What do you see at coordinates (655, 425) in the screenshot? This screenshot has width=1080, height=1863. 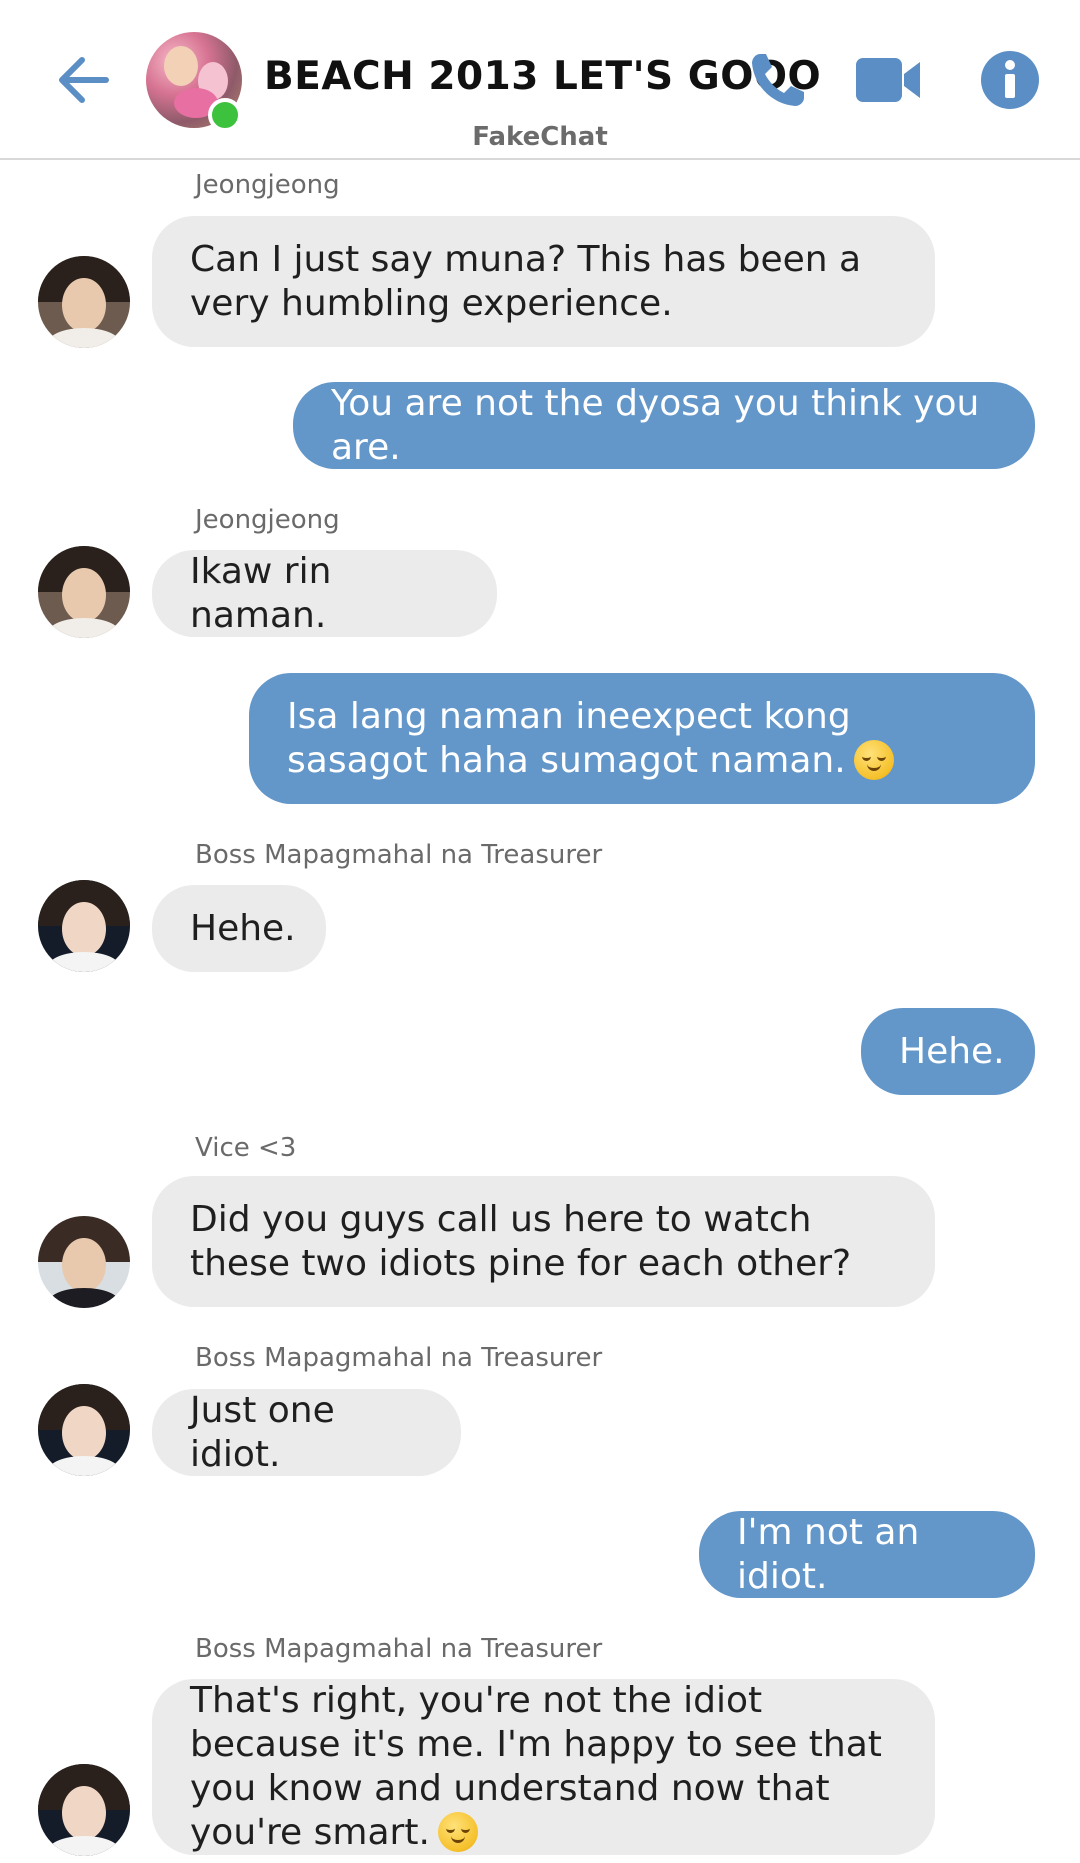 I see `message-text: You are not the dyosa you think you are.` at bounding box center [655, 425].